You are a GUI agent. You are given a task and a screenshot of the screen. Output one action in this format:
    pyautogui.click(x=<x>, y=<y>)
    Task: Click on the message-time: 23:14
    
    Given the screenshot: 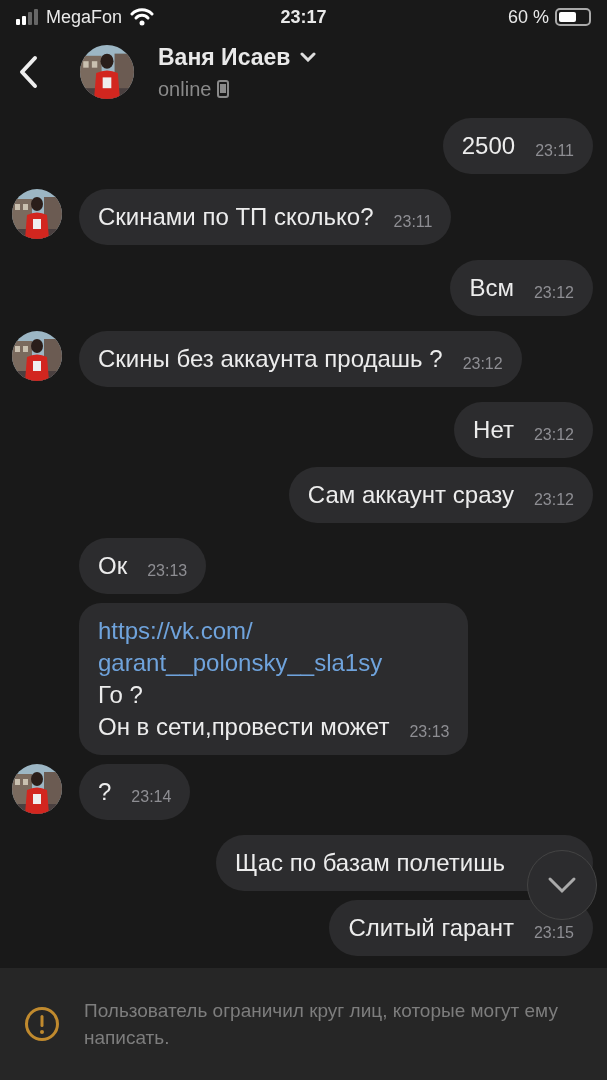 What is the action you would take?
    pyautogui.click(x=151, y=797)
    